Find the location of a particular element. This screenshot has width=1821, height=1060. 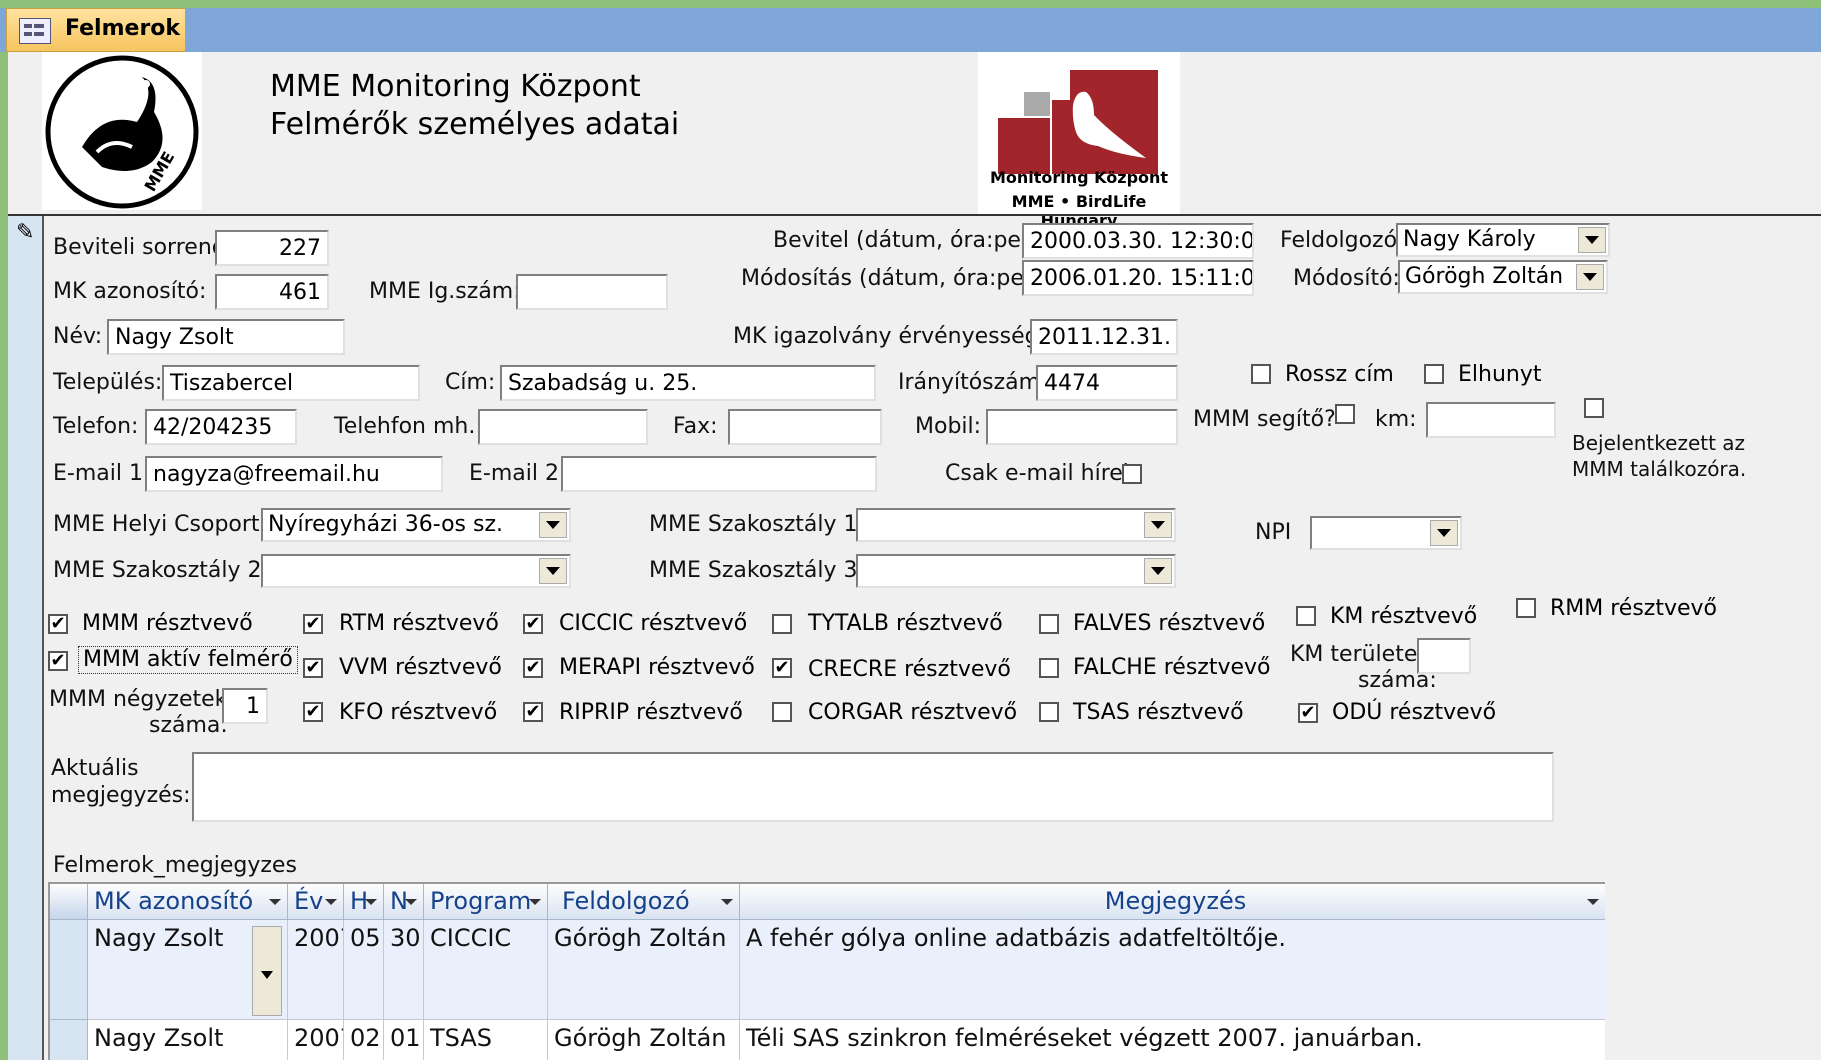

modositas-label: Módosítás (dátum, óra:perc): is located at coordinates (901, 278).